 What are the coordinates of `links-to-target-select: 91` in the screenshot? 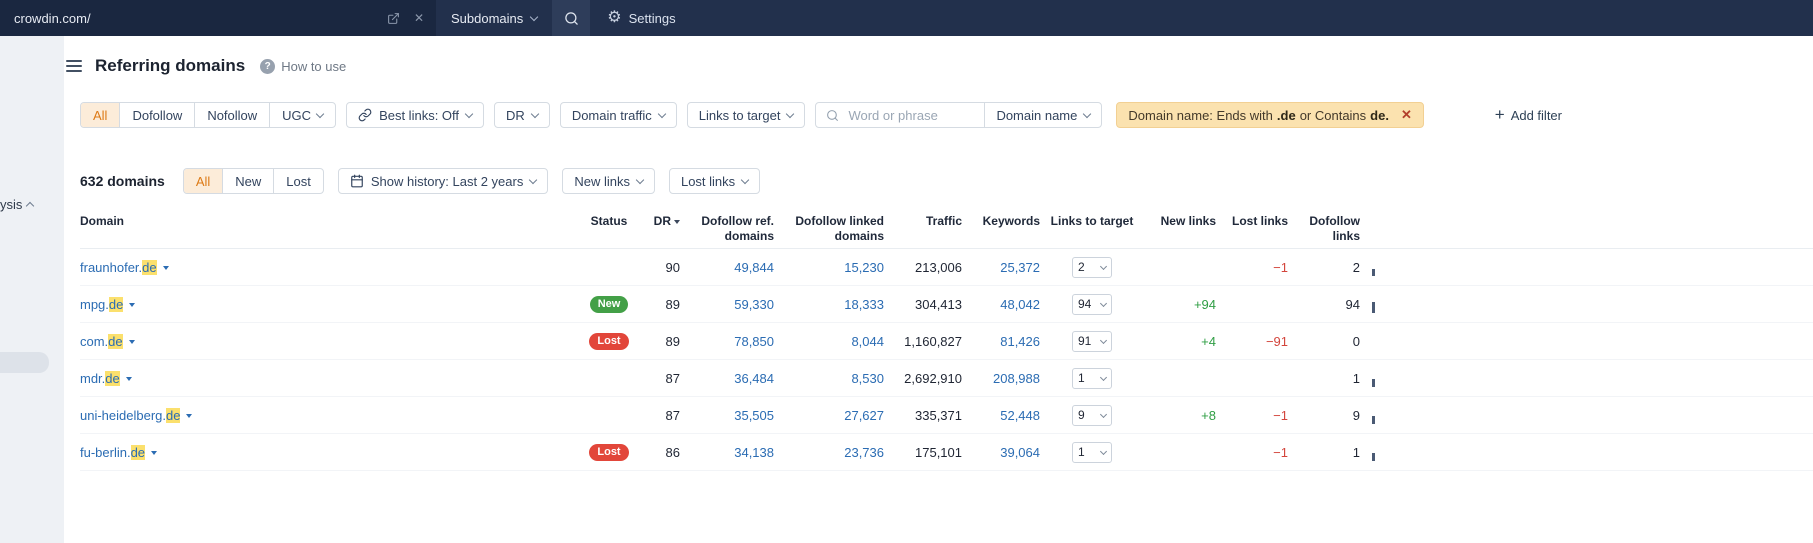 It's located at (1092, 341).